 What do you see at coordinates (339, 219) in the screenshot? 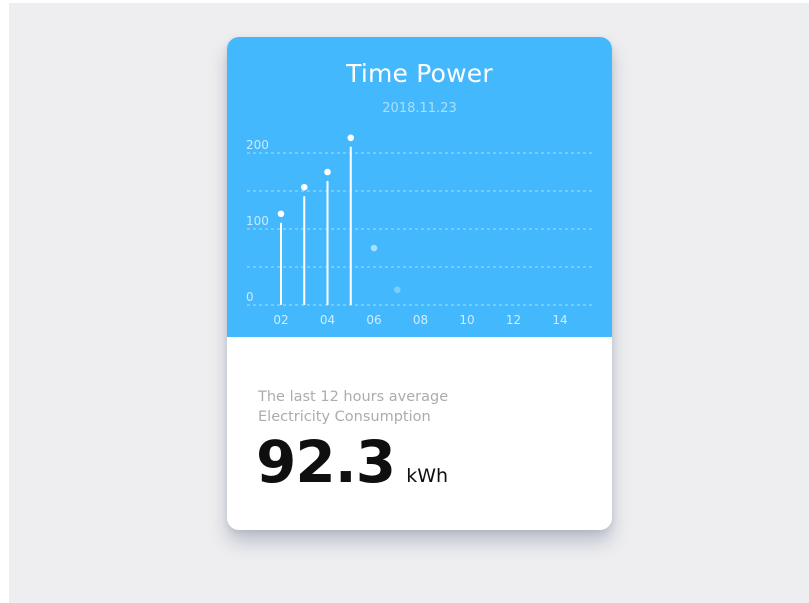
I see `chart-marks` at bounding box center [339, 219].